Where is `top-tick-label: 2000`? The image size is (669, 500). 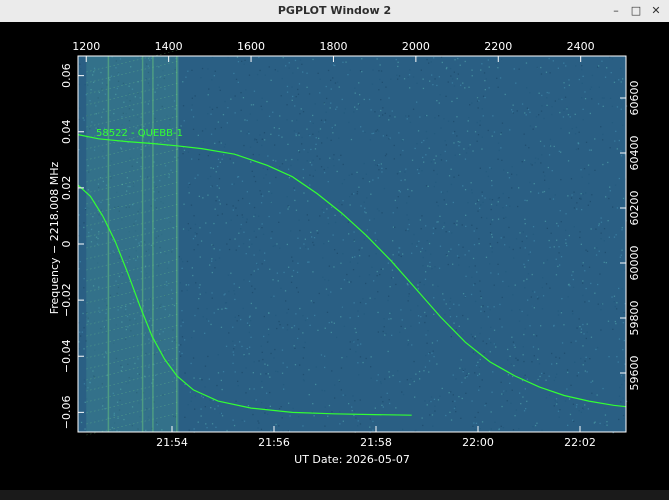
top-tick-label: 2000 is located at coordinates (416, 46).